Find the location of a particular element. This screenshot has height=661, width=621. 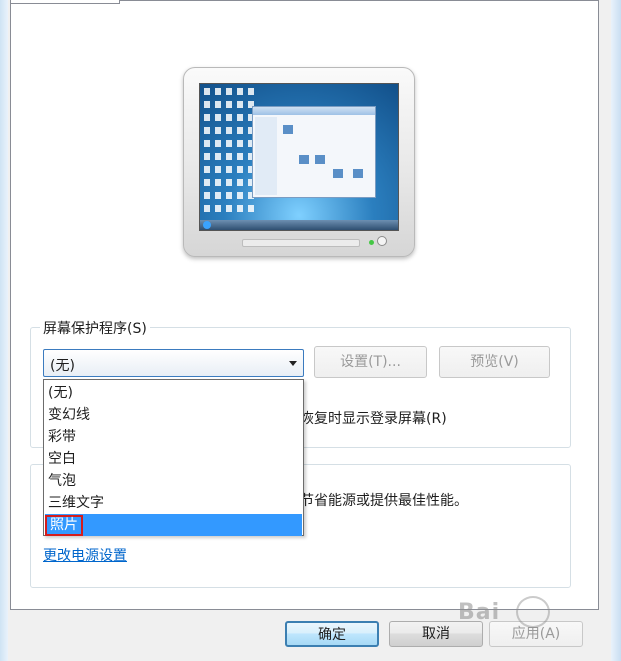

list-item-selected: 照片 is located at coordinates (173, 525).